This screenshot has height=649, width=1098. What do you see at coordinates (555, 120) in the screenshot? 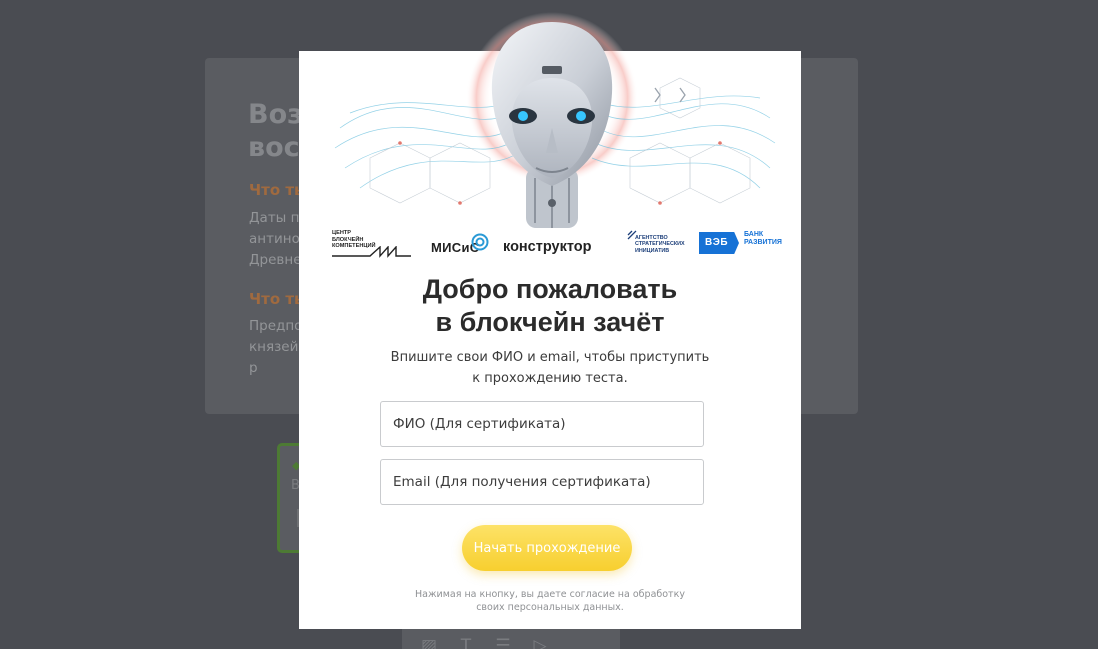
I see `robot-hero-illustration` at bounding box center [555, 120].